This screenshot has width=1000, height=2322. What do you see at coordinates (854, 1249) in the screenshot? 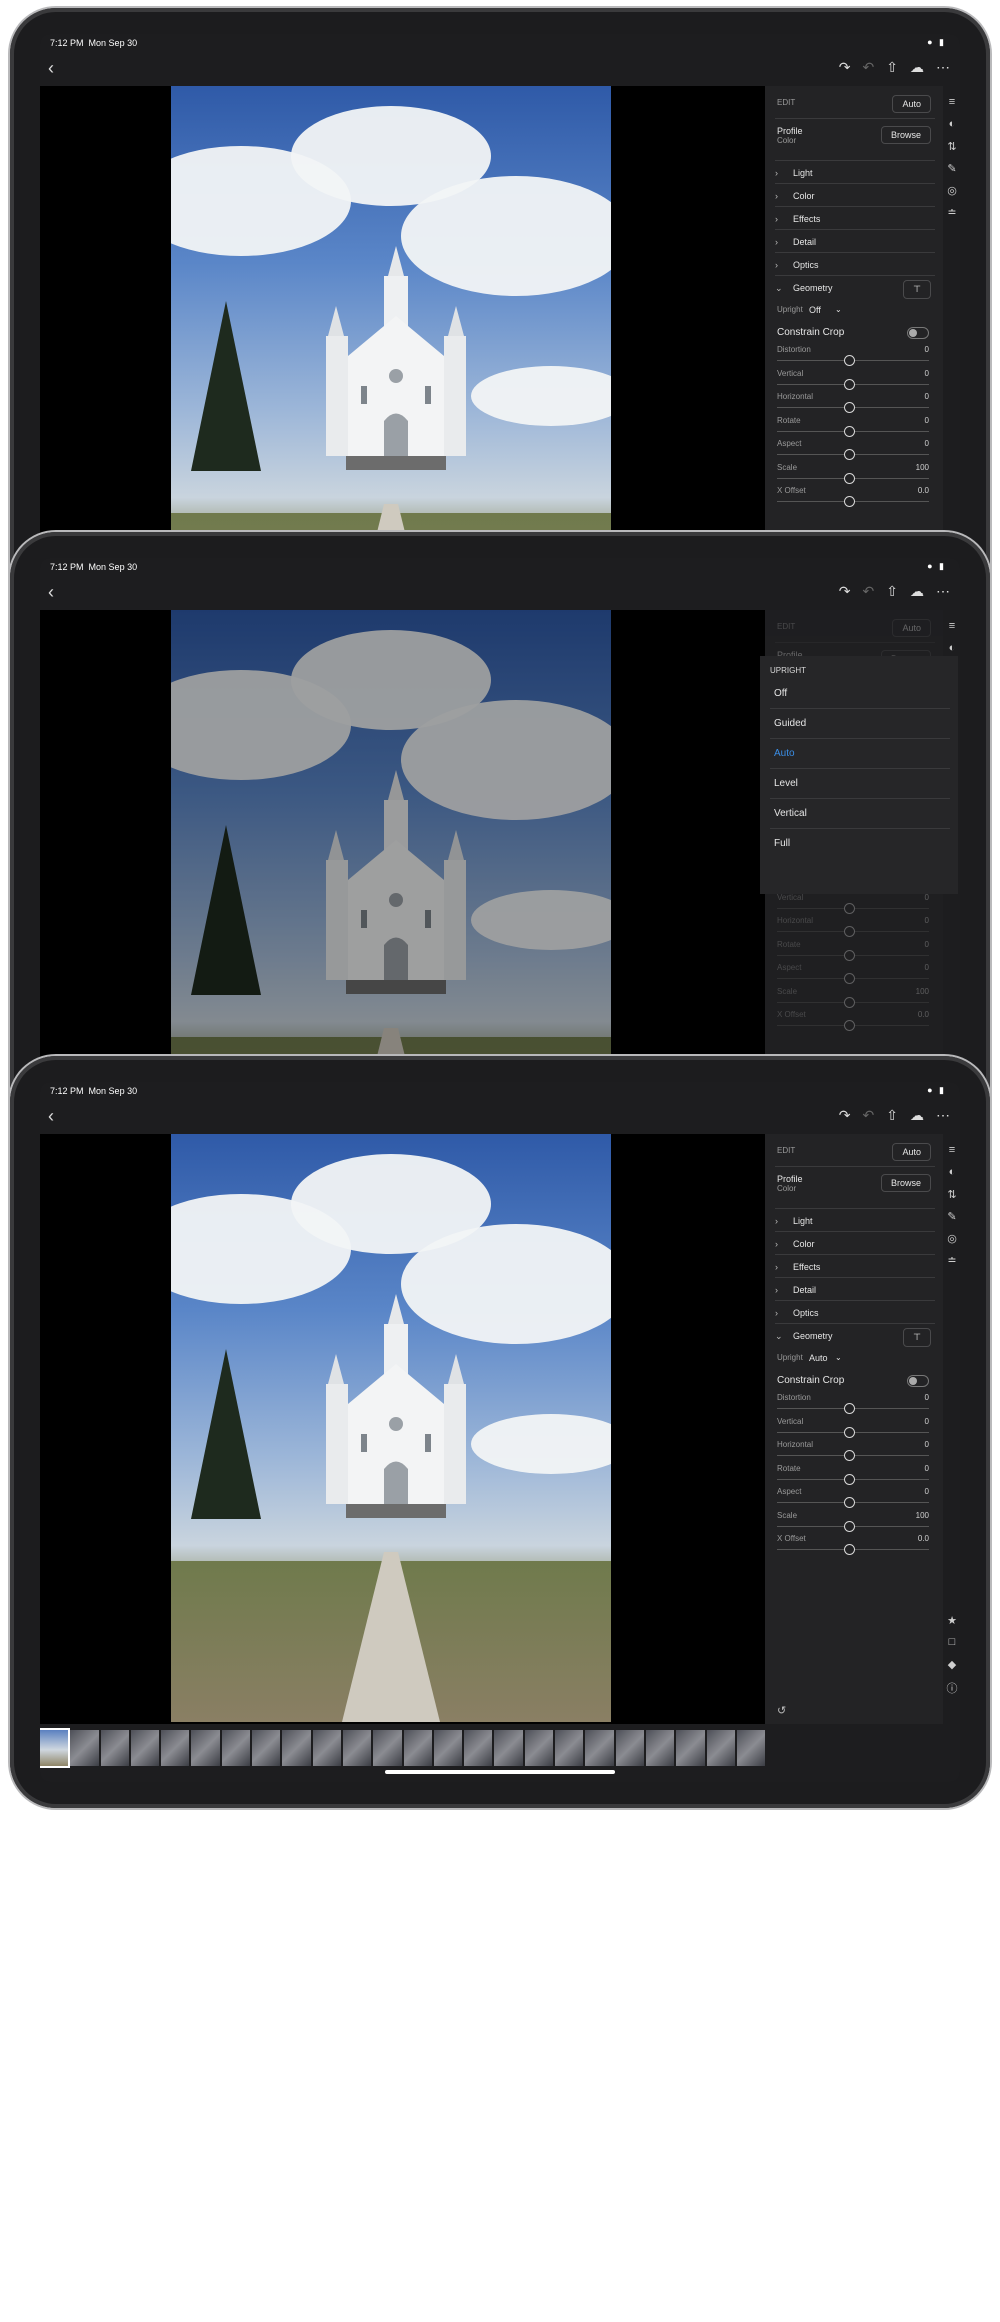
I see `section-color: › Color` at bounding box center [854, 1249].